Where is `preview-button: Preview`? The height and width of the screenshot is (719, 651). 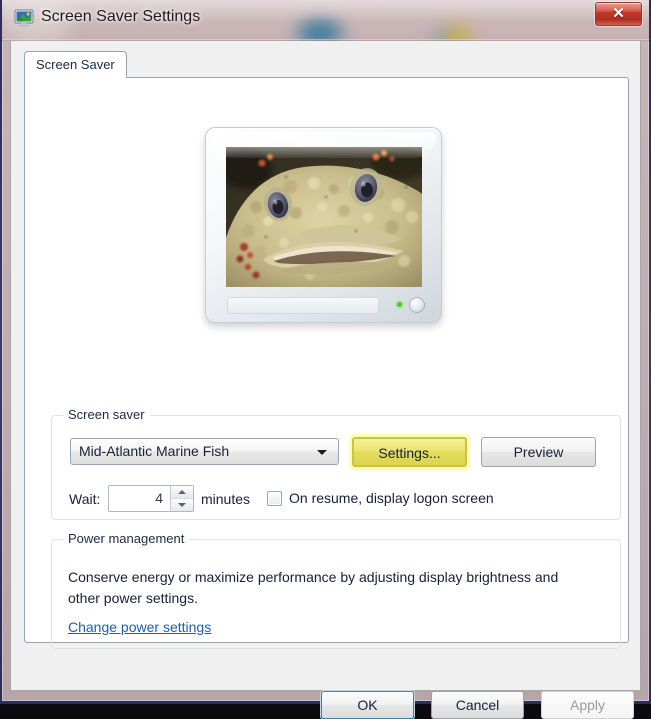
preview-button: Preview is located at coordinates (538, 452).